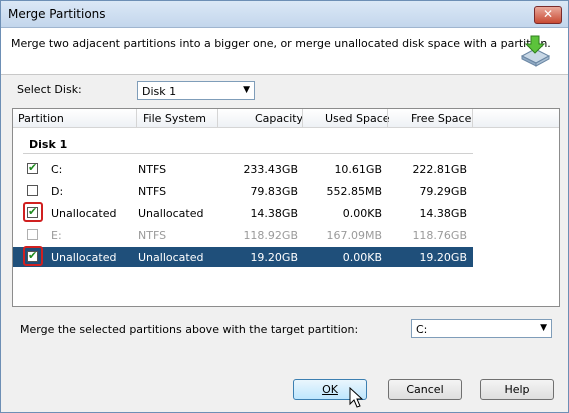 The height and width of the screenshot is (413, 569). What do you see at coordinates (354, 235) in the screenshot?
I see `used-space: 167.09MB` at bounding box center [354, 235].